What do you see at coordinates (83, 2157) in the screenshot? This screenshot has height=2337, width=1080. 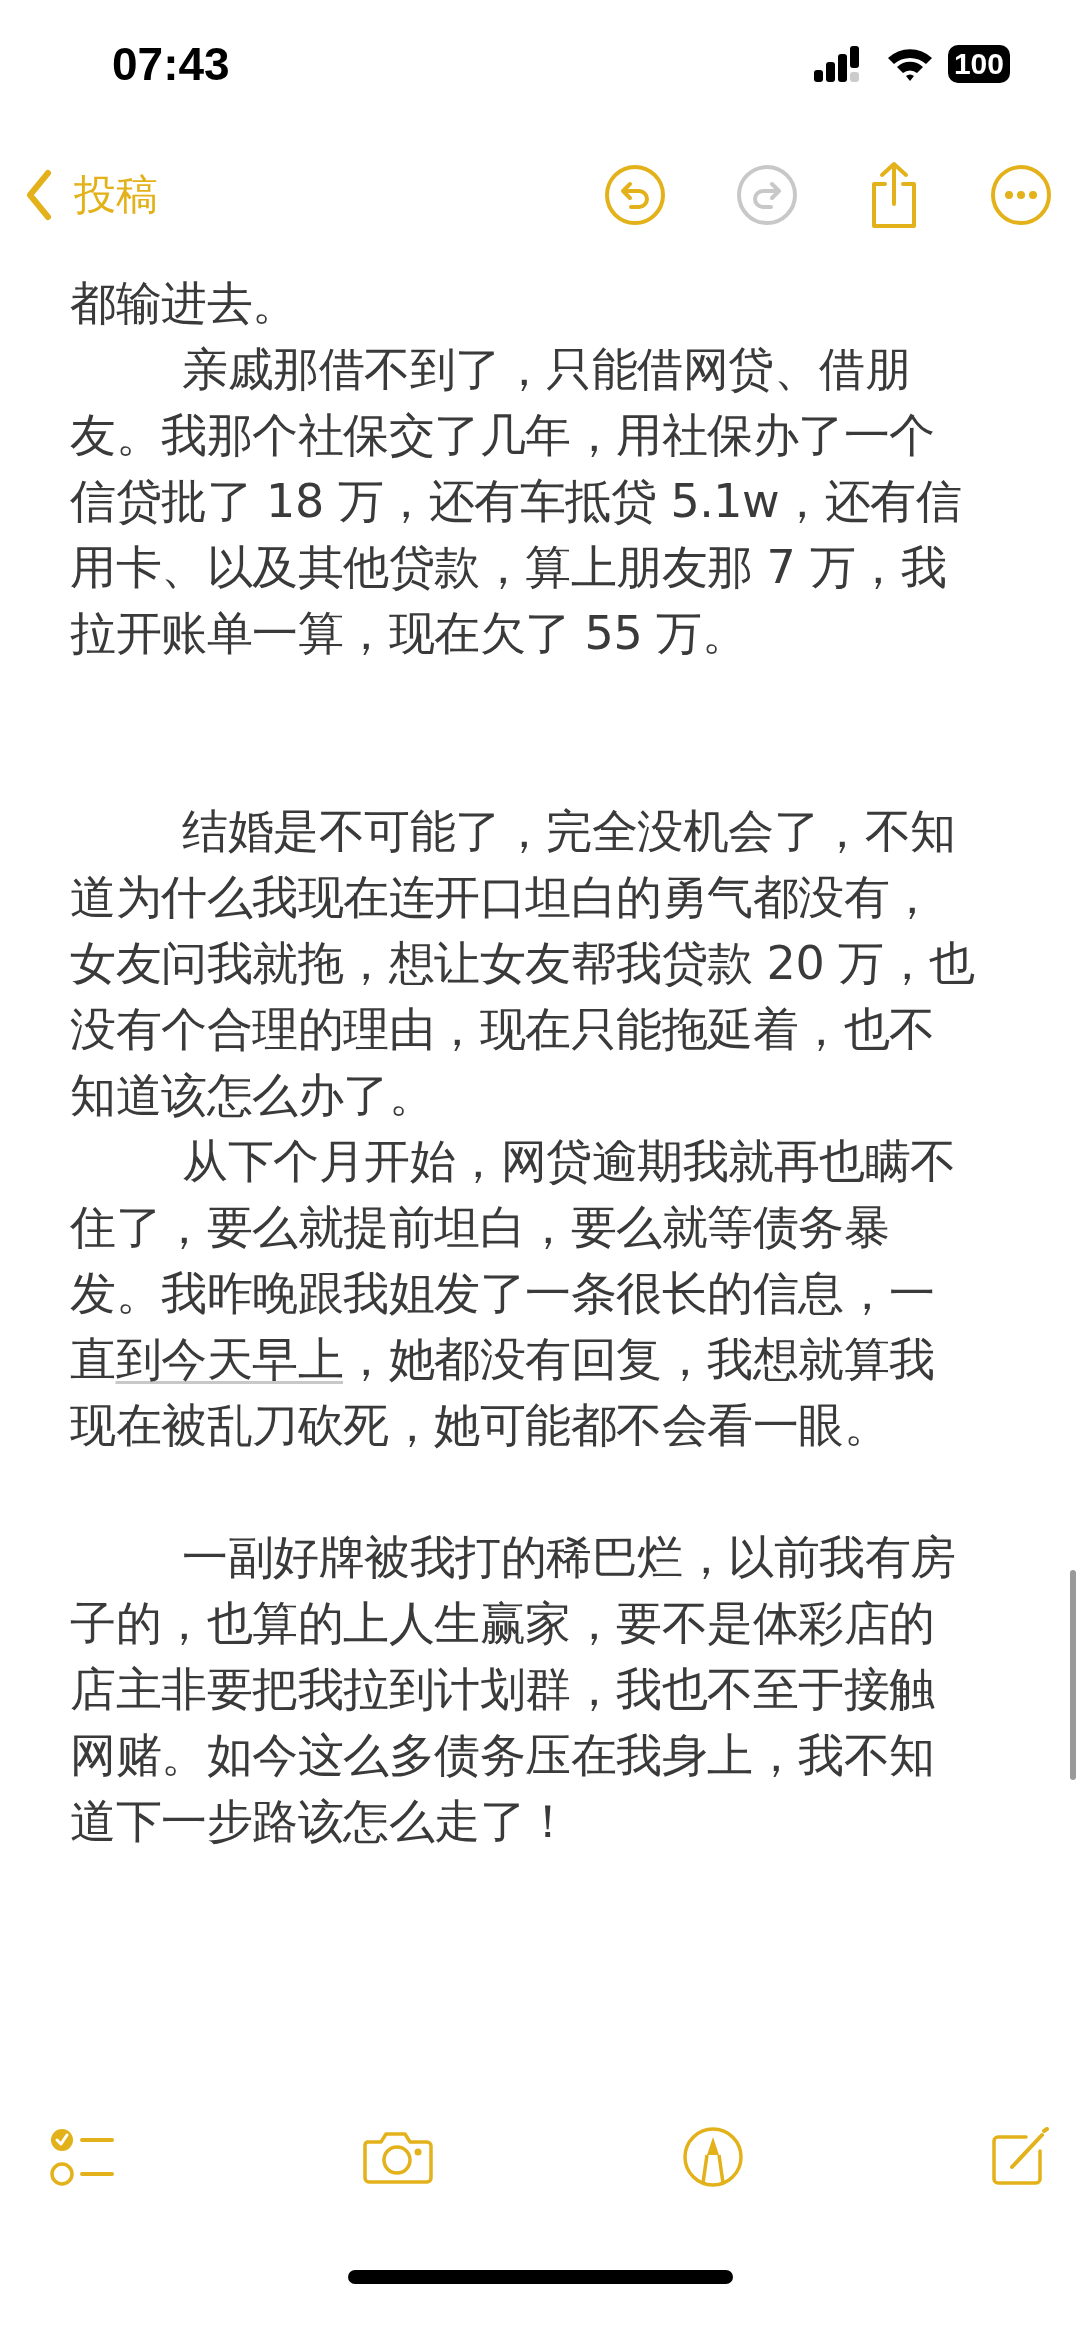 I see `checklist-icon` at bounding box center [83, 2157].